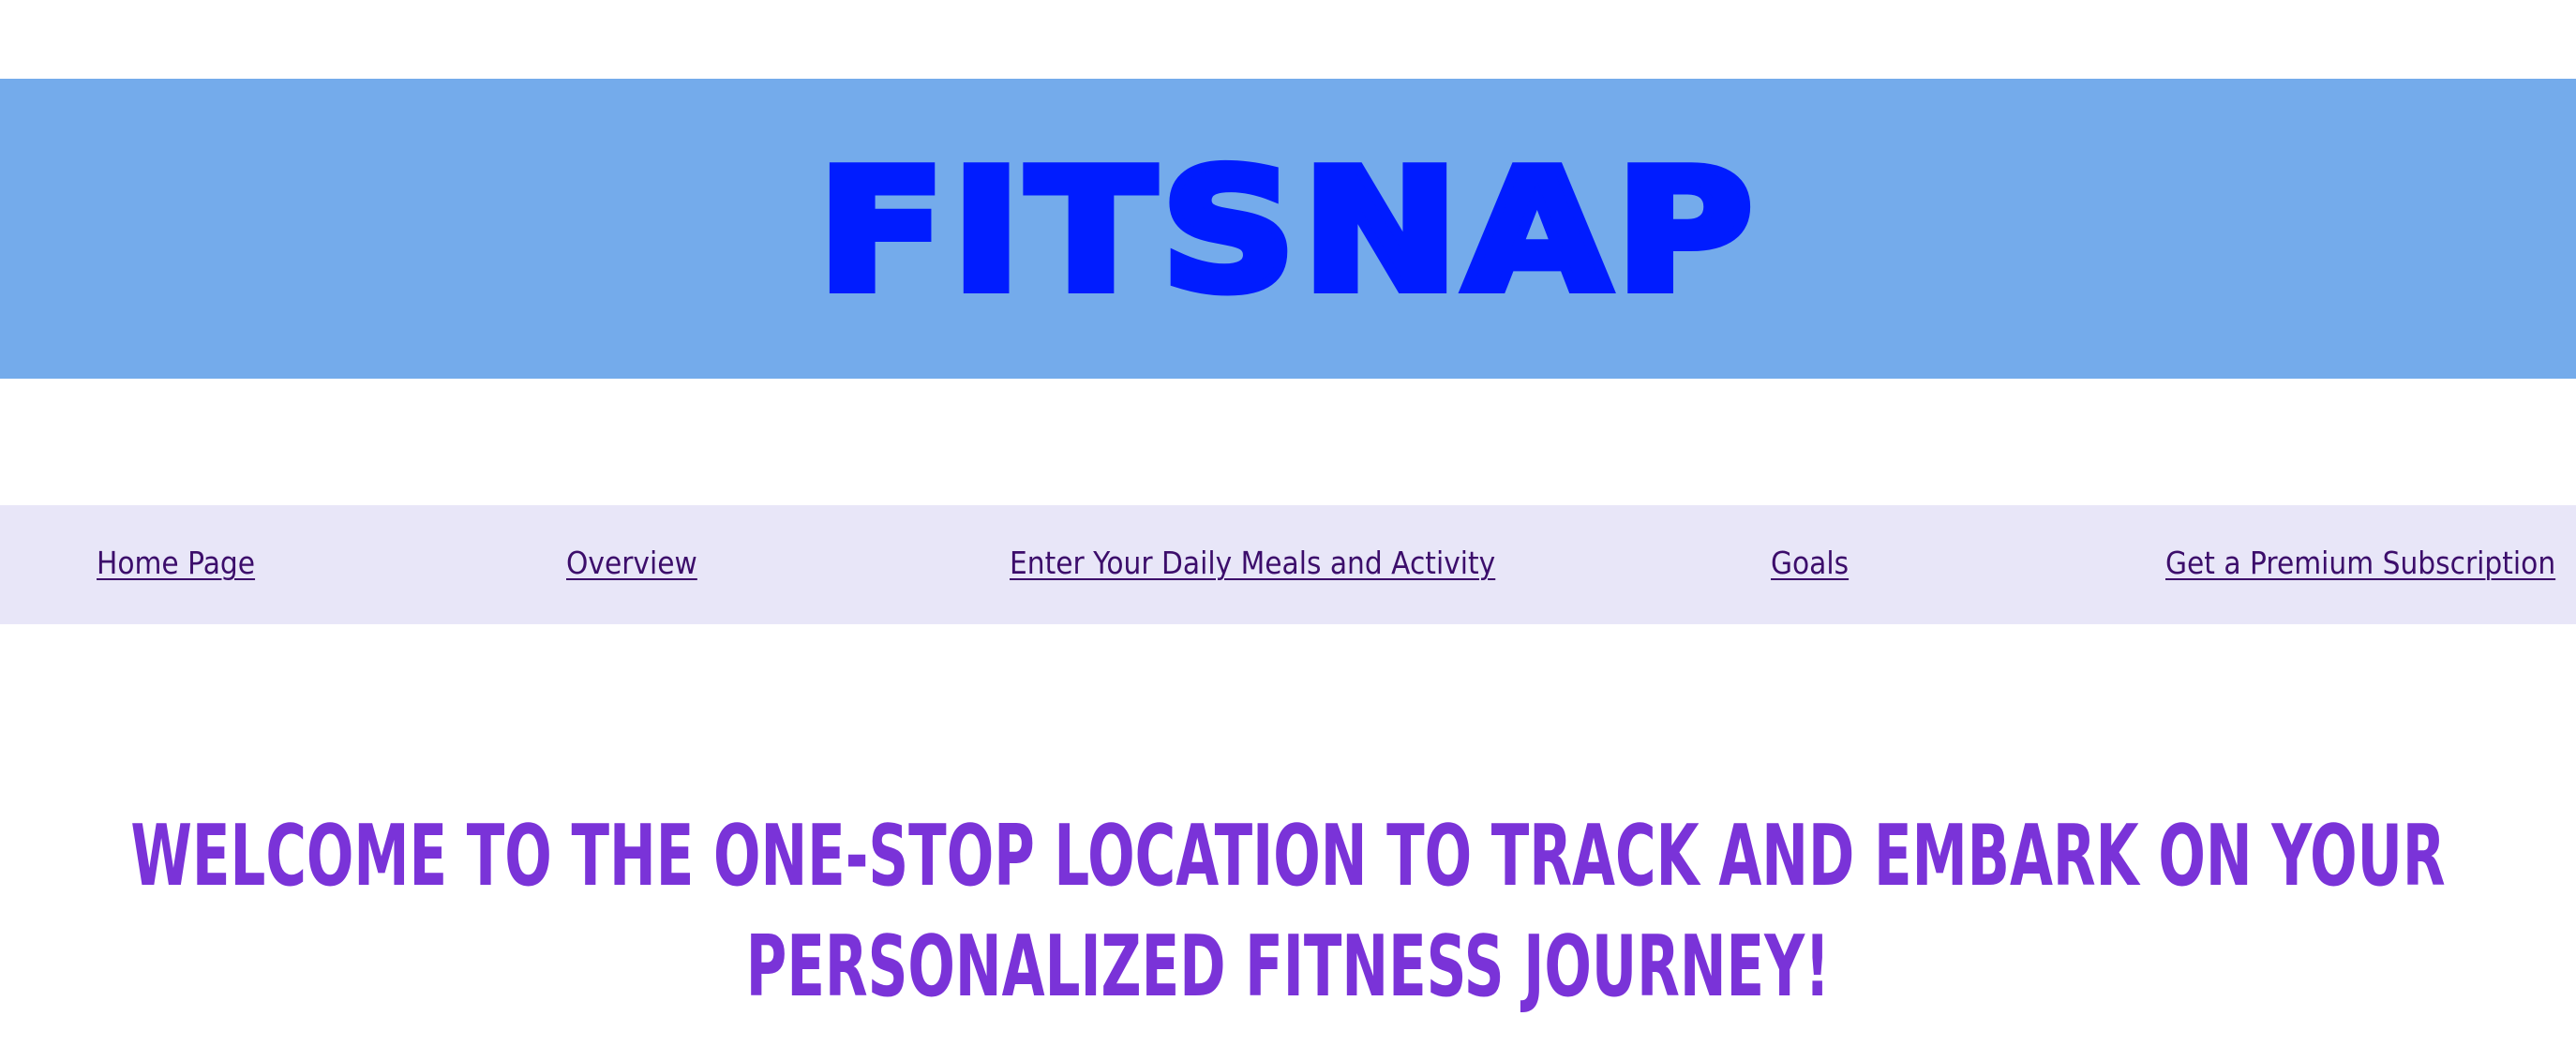  Describe the element at coordinates (1810, 563) in the screenshot. I see `nav-link-goals: Goals` at that location.